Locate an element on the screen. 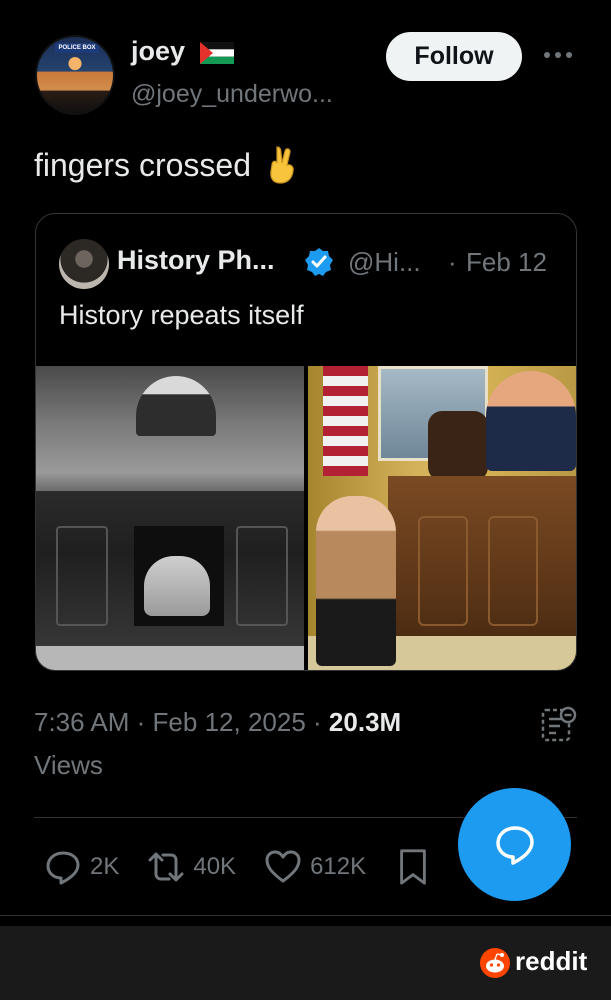 This screenshot has height=1000, width=611. reply-icon is located at coordinates (63, 868).